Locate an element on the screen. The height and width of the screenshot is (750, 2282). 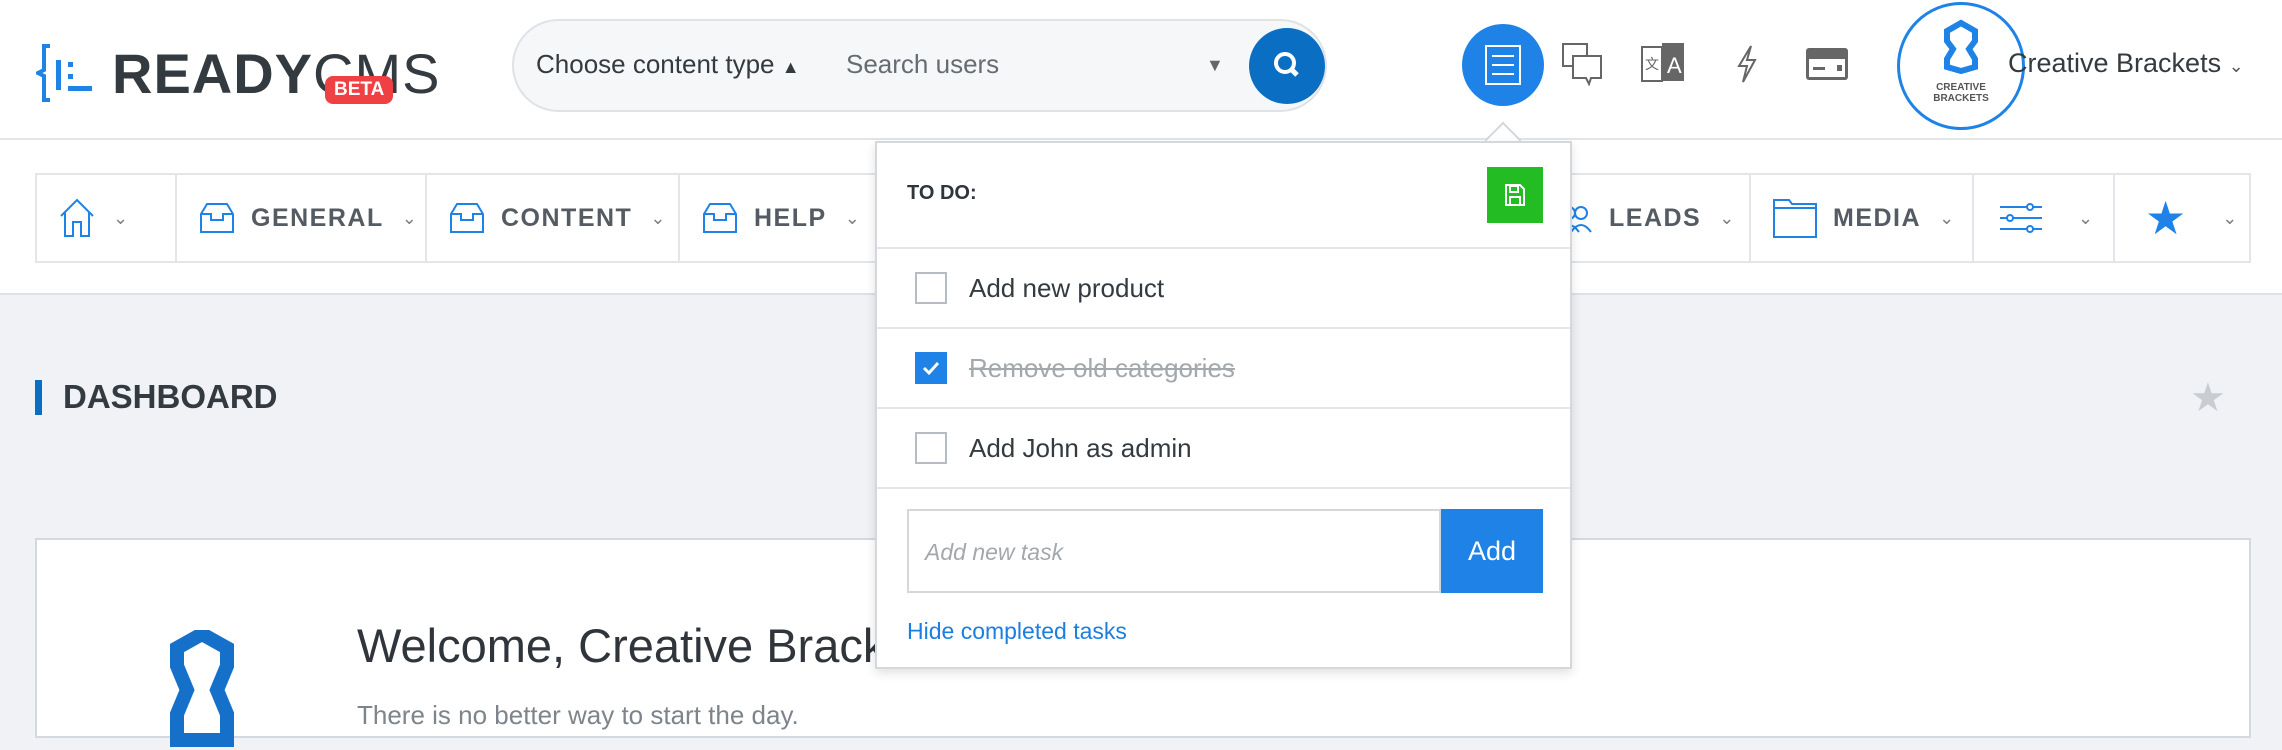
nav-item-home: ⌄ is located at coordinates (107, 218).